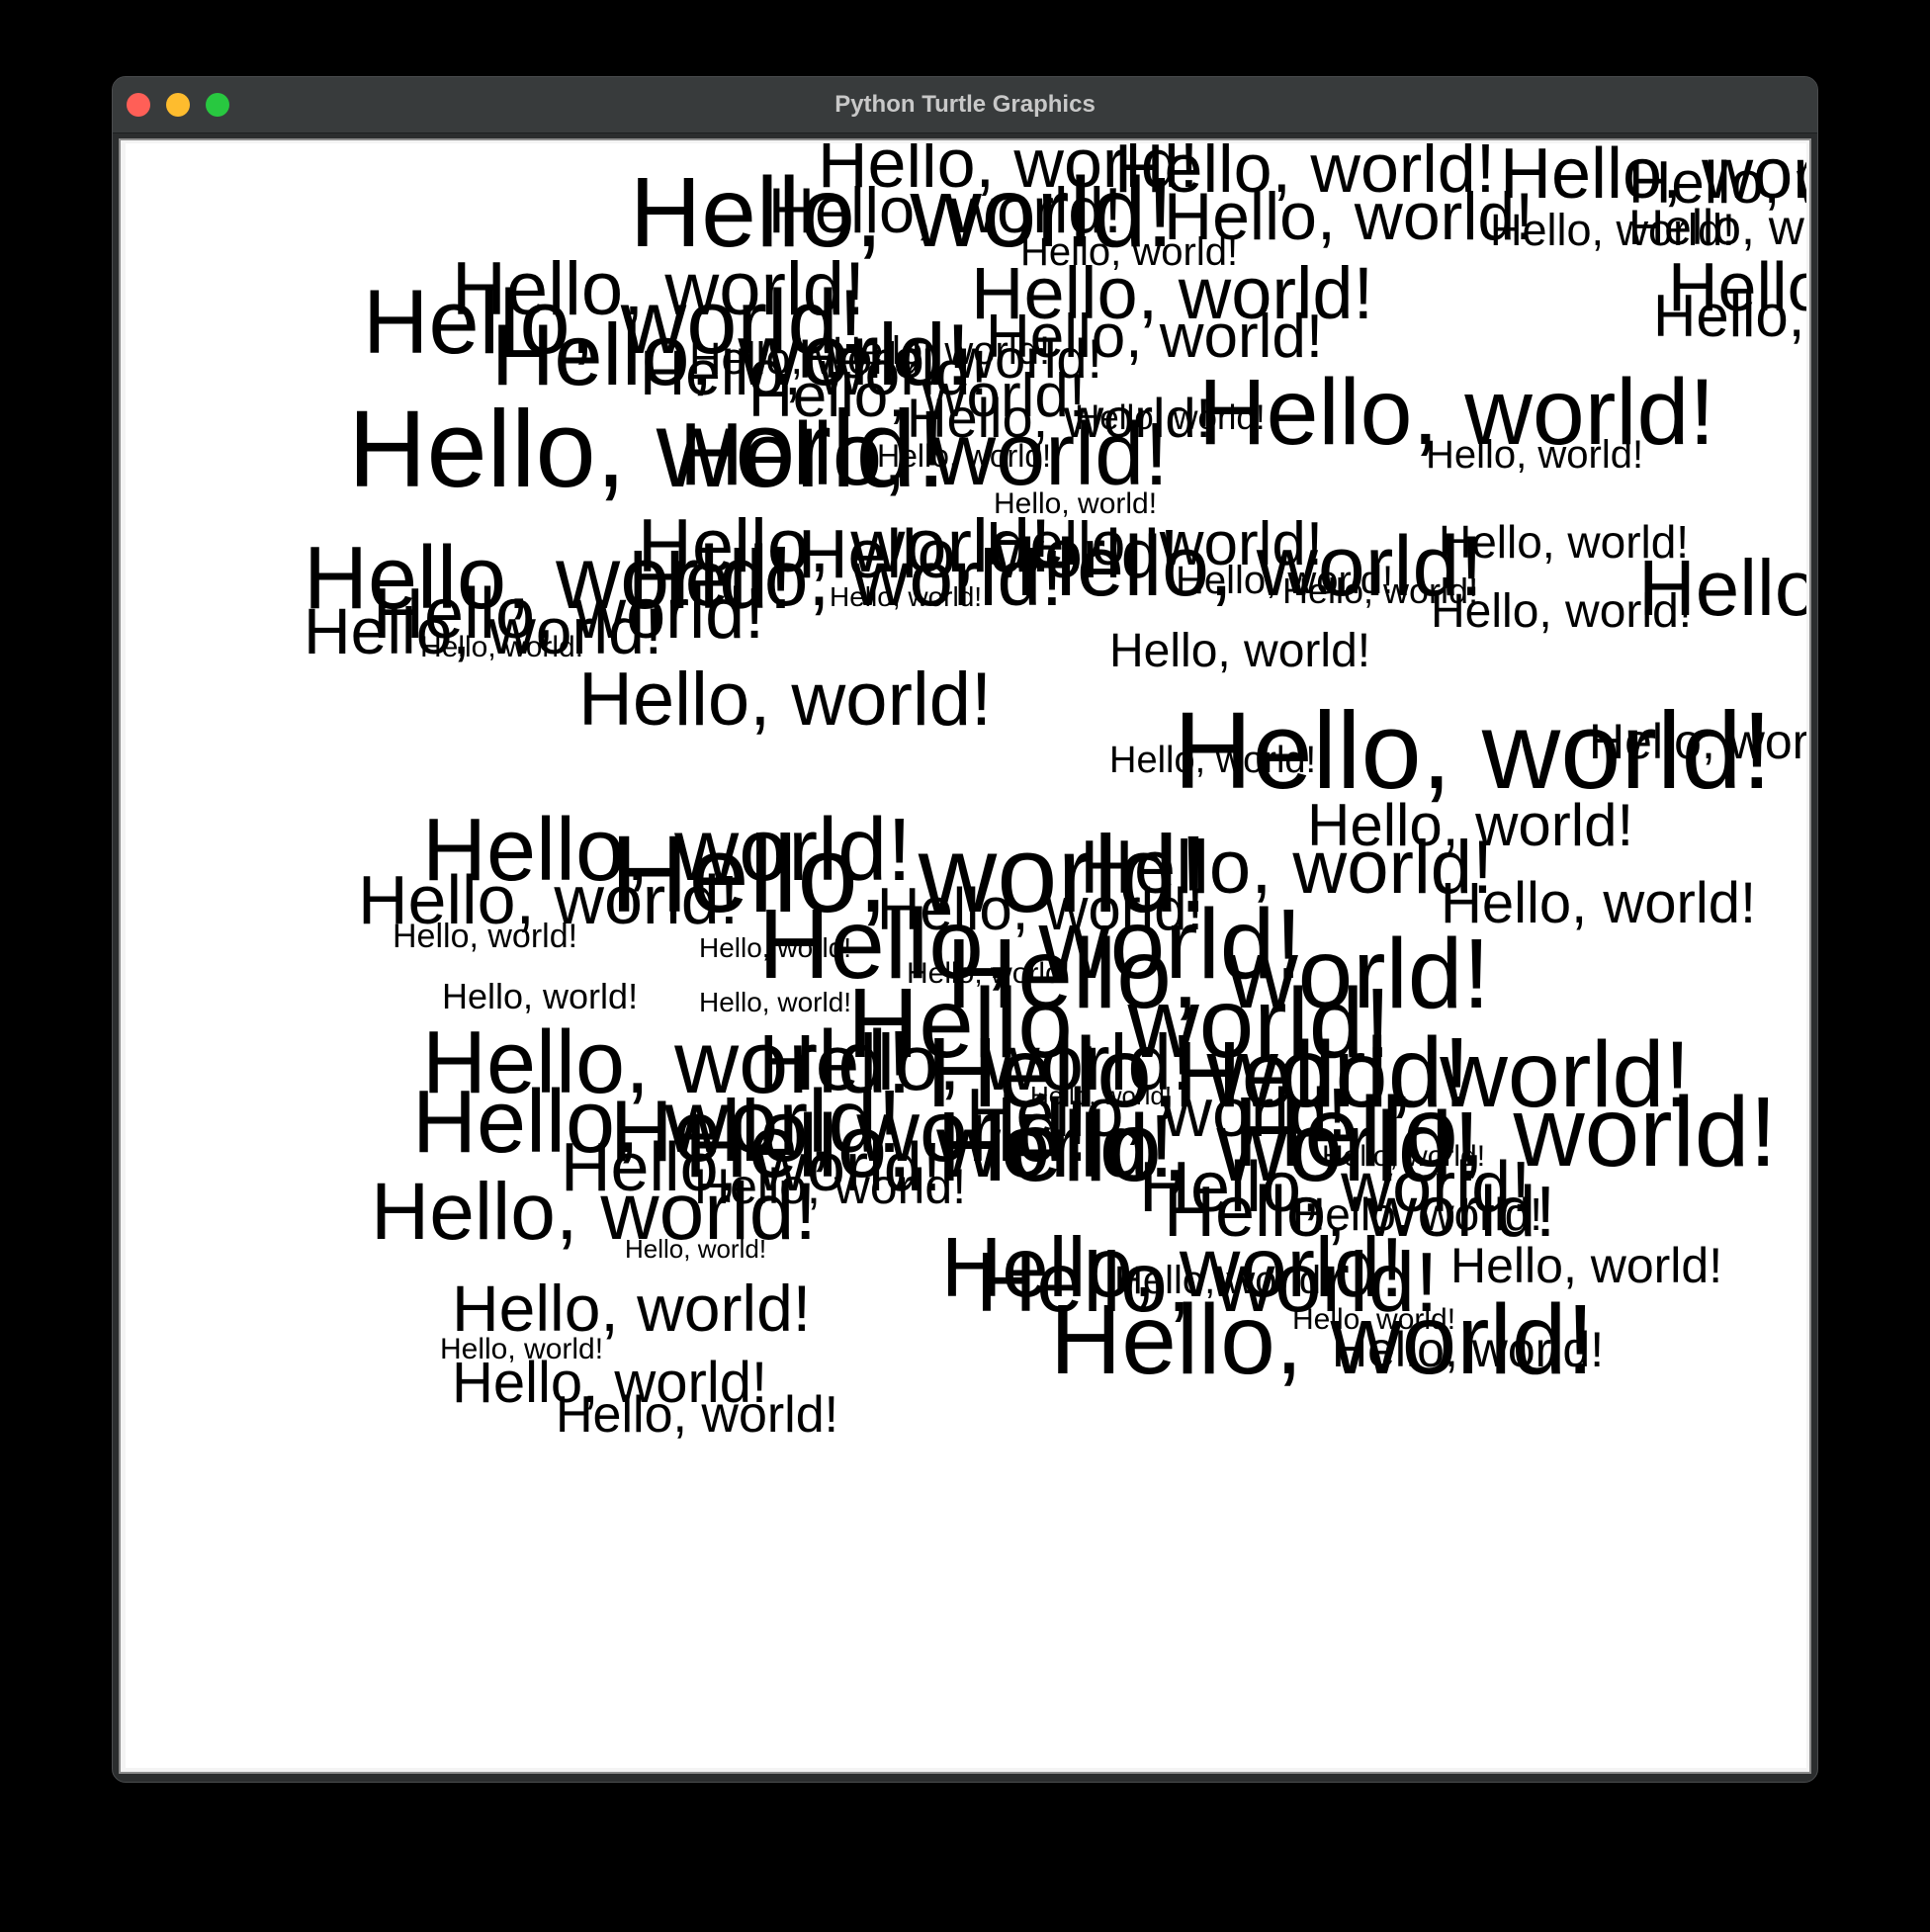  What do you see at coordinates (632, 1308) in the screenshot?
I see `stamped-text-85: Hello, world!` at bounding box center [632, 1308].